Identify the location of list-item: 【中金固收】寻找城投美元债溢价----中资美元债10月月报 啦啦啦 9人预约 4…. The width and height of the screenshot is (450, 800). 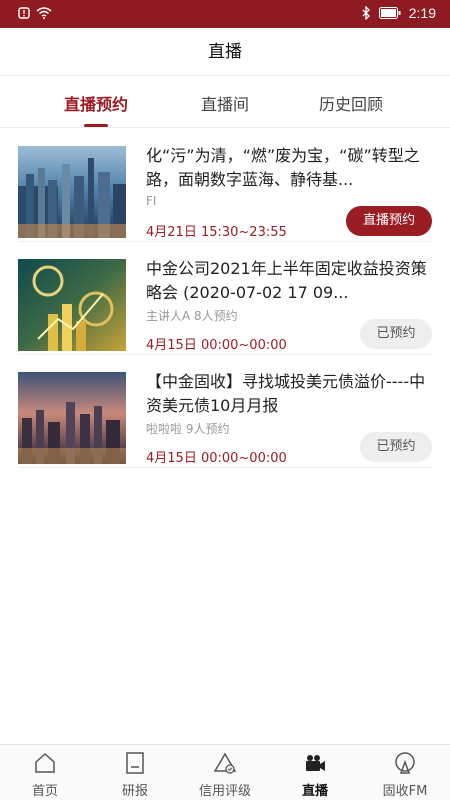
(225, 412).